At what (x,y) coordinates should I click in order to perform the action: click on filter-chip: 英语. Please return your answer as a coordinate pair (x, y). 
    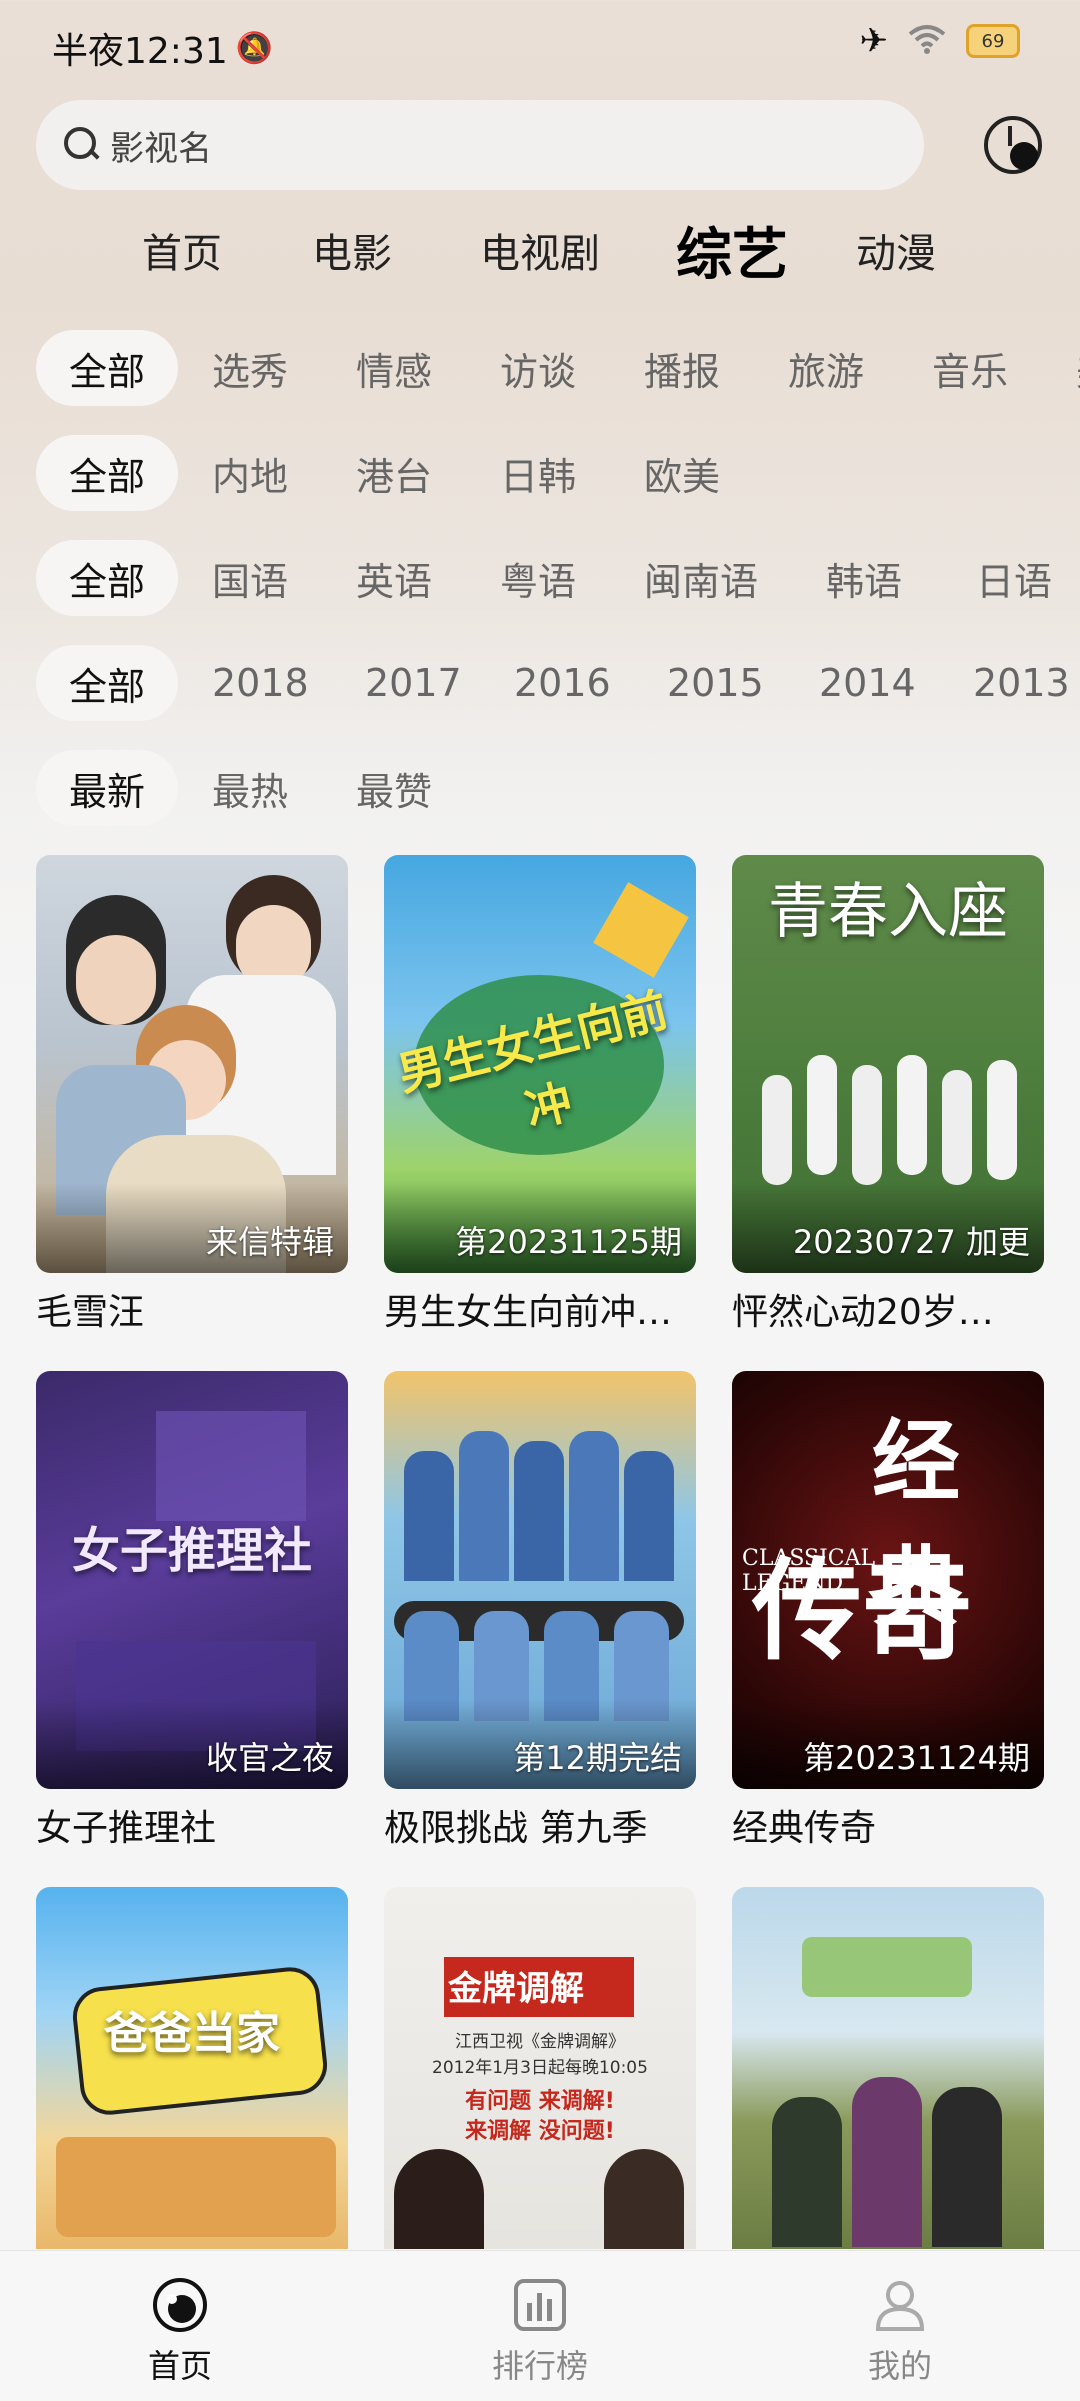
    Looking at the image, I should click on (394, 578).